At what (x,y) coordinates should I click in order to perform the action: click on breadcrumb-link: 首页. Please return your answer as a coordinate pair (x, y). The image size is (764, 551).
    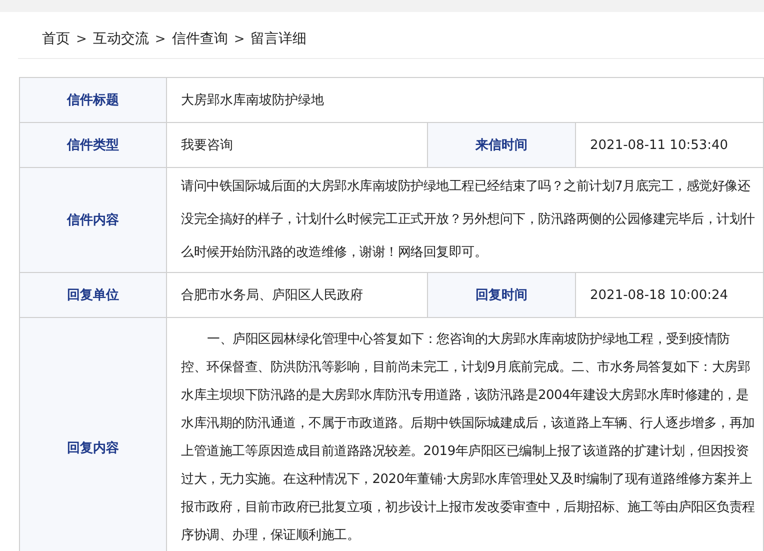
    Looking at the image, I should click on (56, 39).